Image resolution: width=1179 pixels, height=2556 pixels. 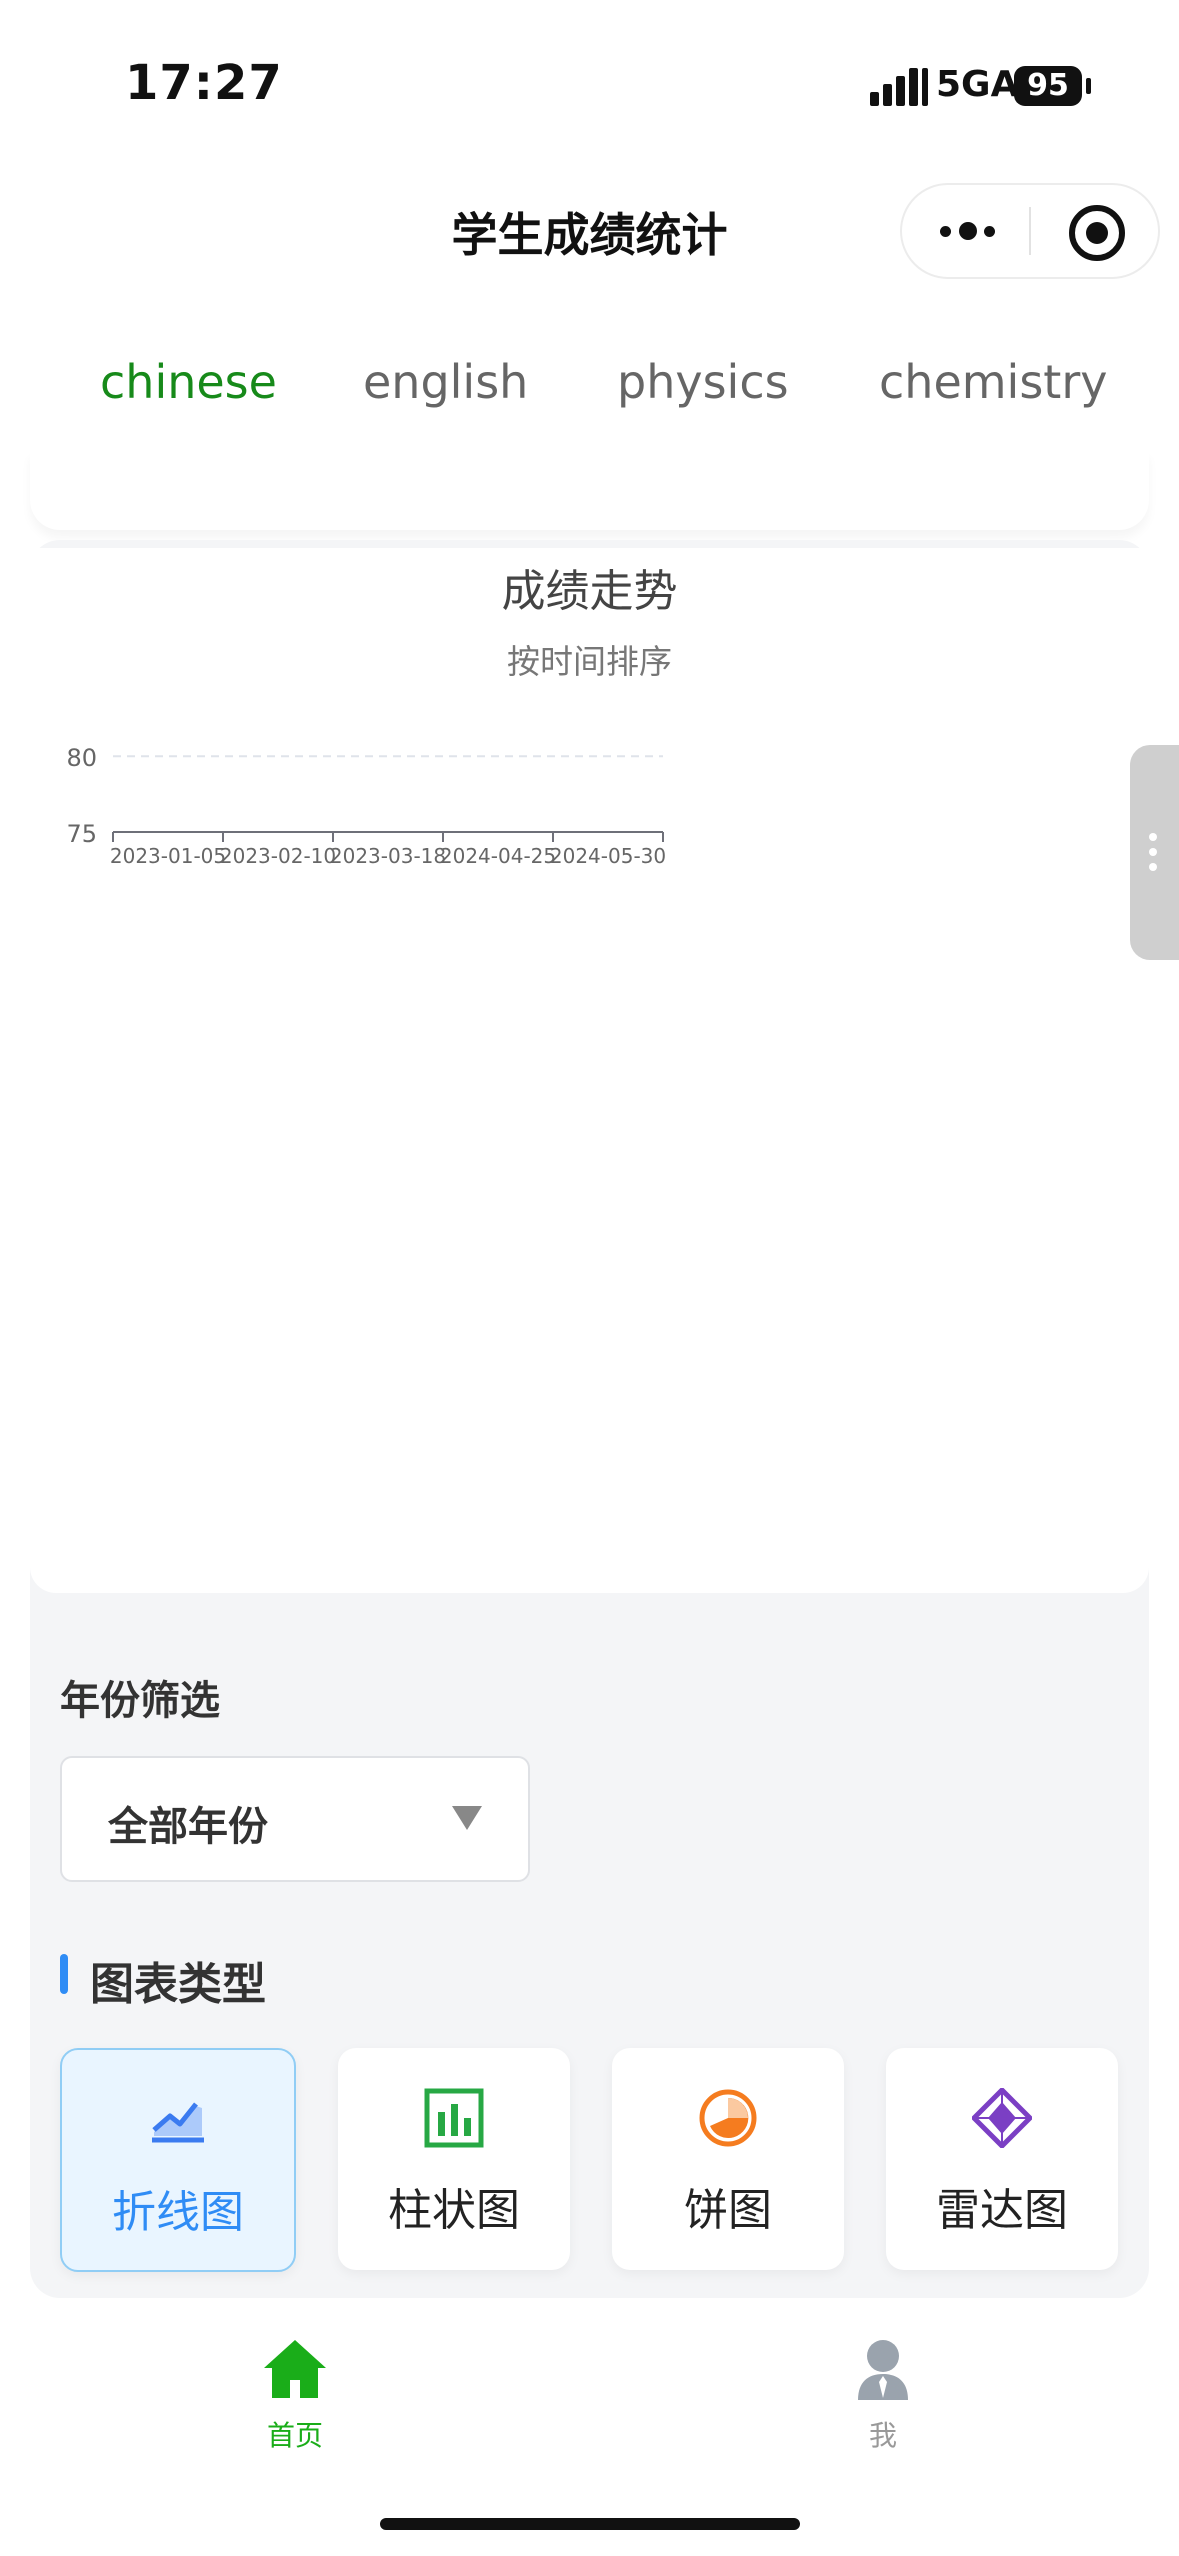 What do you see at coordinates (882, 2435) in the screenshot?
I see `tabbar-label-me: 我` at bounding box center [882, 2435].